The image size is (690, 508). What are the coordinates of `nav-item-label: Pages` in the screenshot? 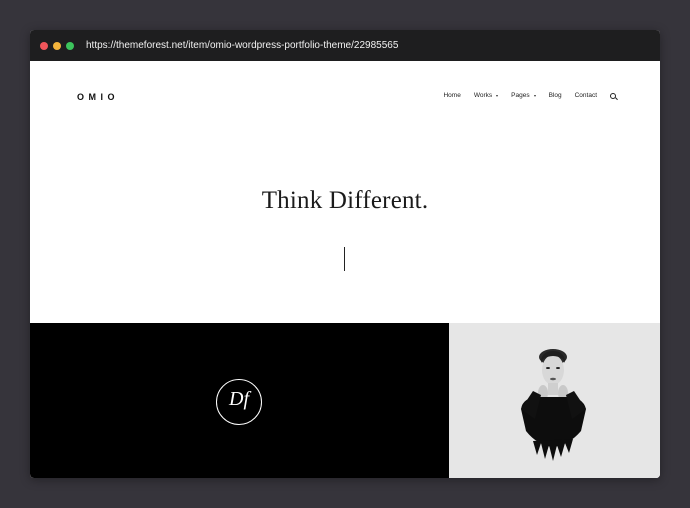 It's located at (520, 95).